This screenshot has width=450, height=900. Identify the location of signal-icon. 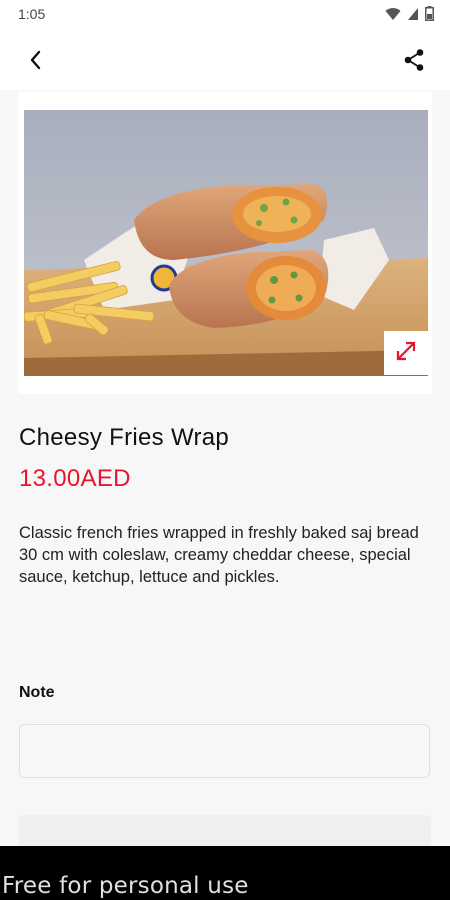
(413, 16).